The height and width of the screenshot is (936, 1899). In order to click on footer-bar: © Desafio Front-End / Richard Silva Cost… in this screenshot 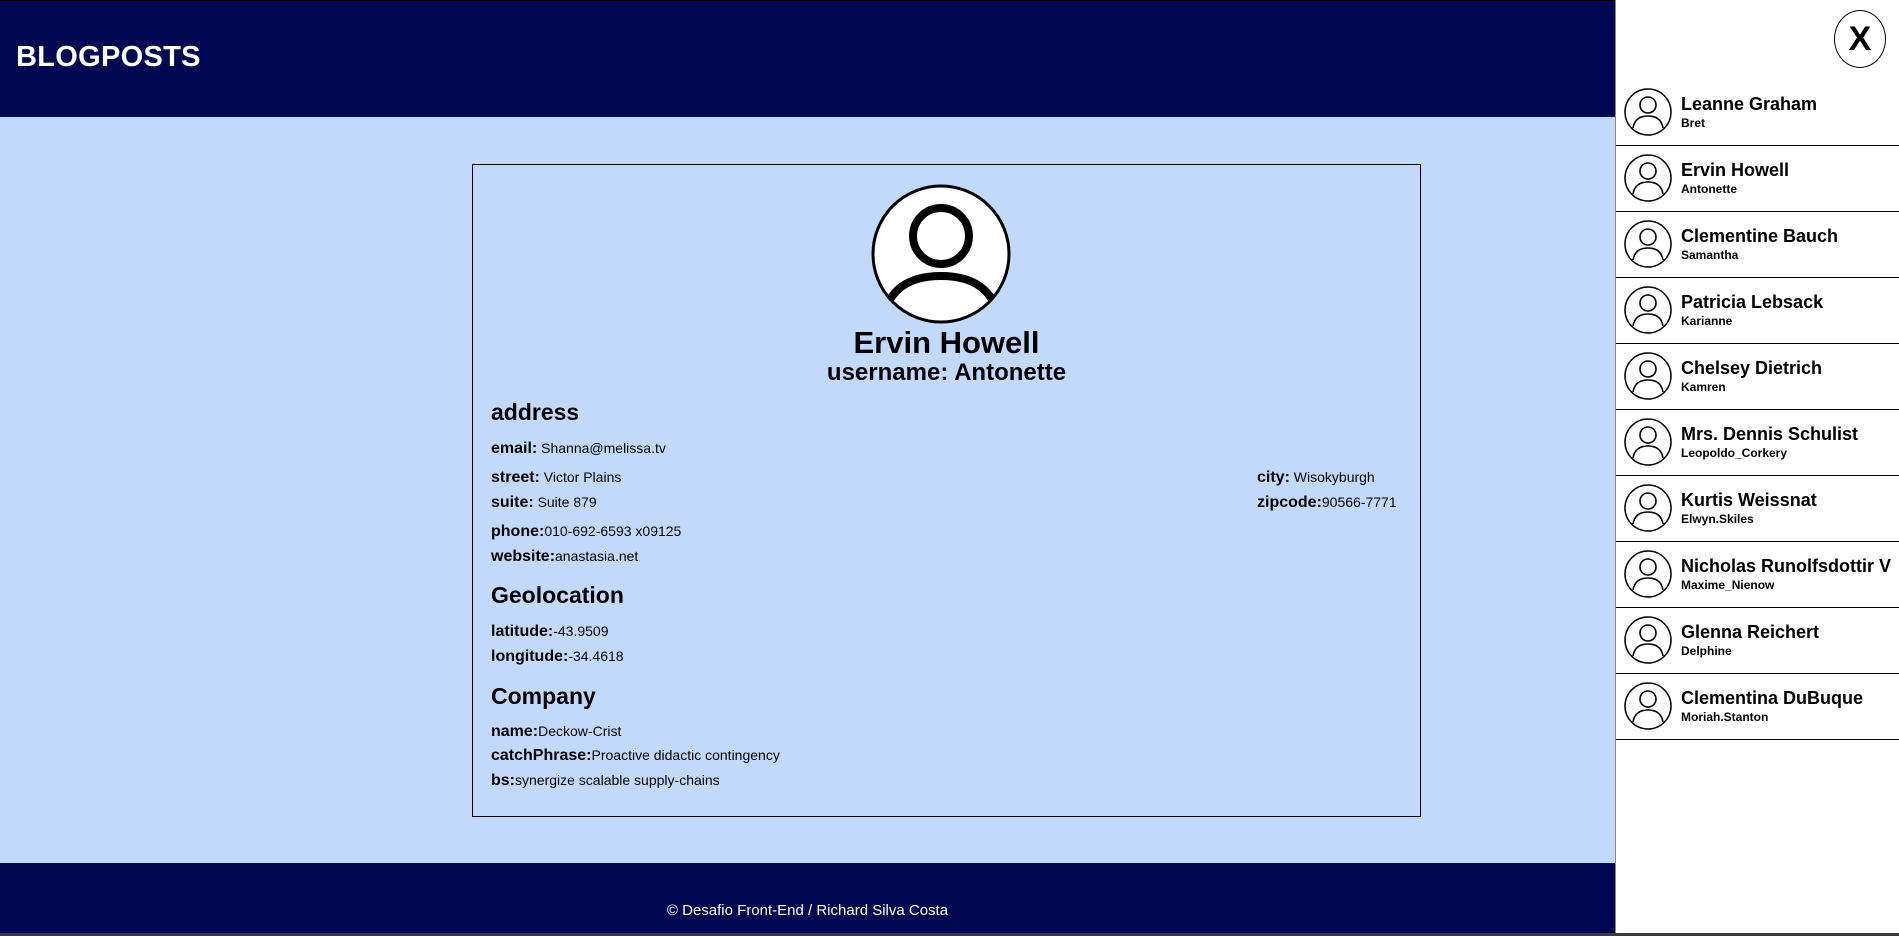, I will do `click(807, 898)`.